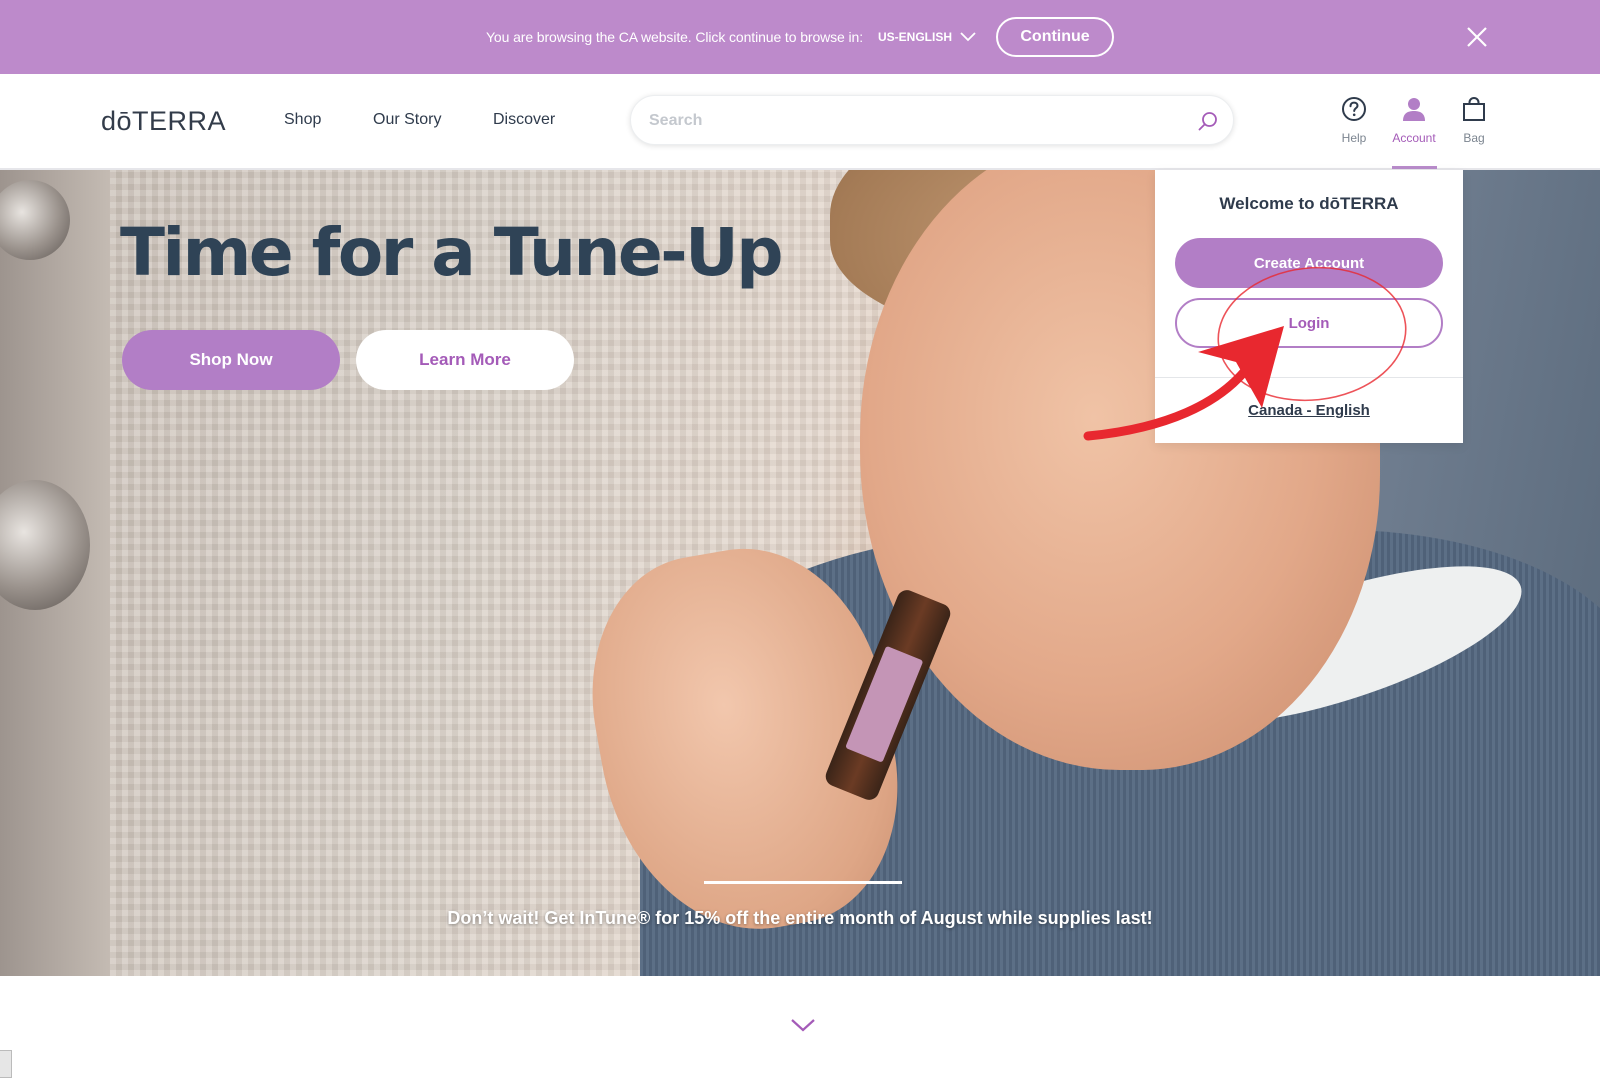  What do you see at coordinates (231, 360) in the screenshot?
I see `shop-now-button: Shop Now` at bounding box center [231, 360].